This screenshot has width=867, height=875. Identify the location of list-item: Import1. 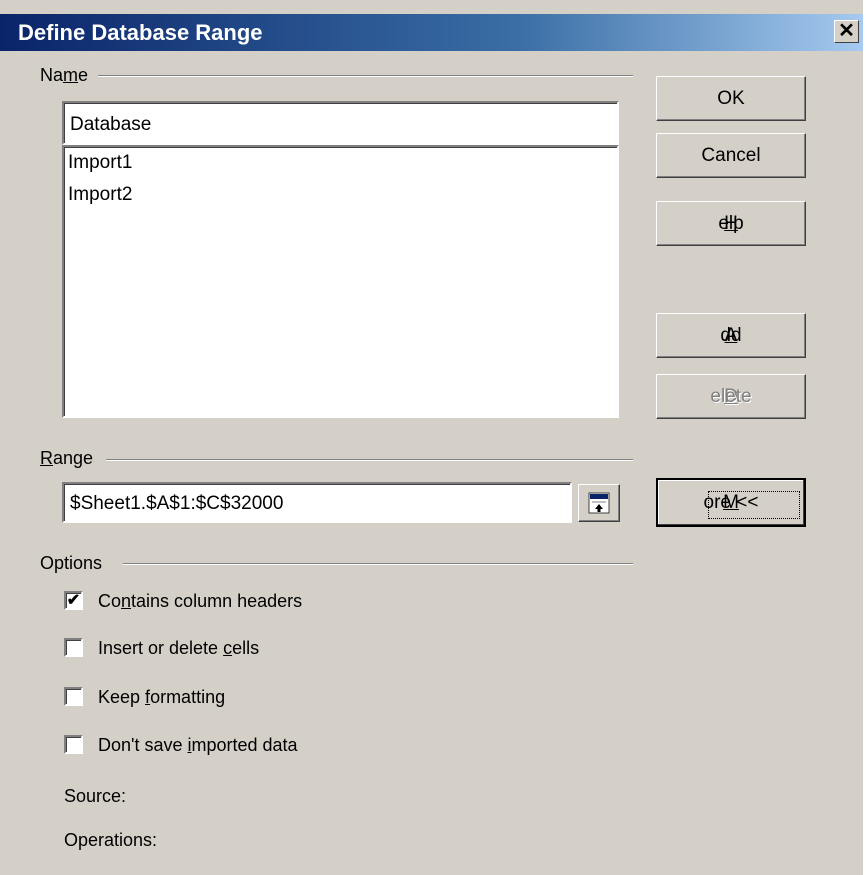
(100, 163).